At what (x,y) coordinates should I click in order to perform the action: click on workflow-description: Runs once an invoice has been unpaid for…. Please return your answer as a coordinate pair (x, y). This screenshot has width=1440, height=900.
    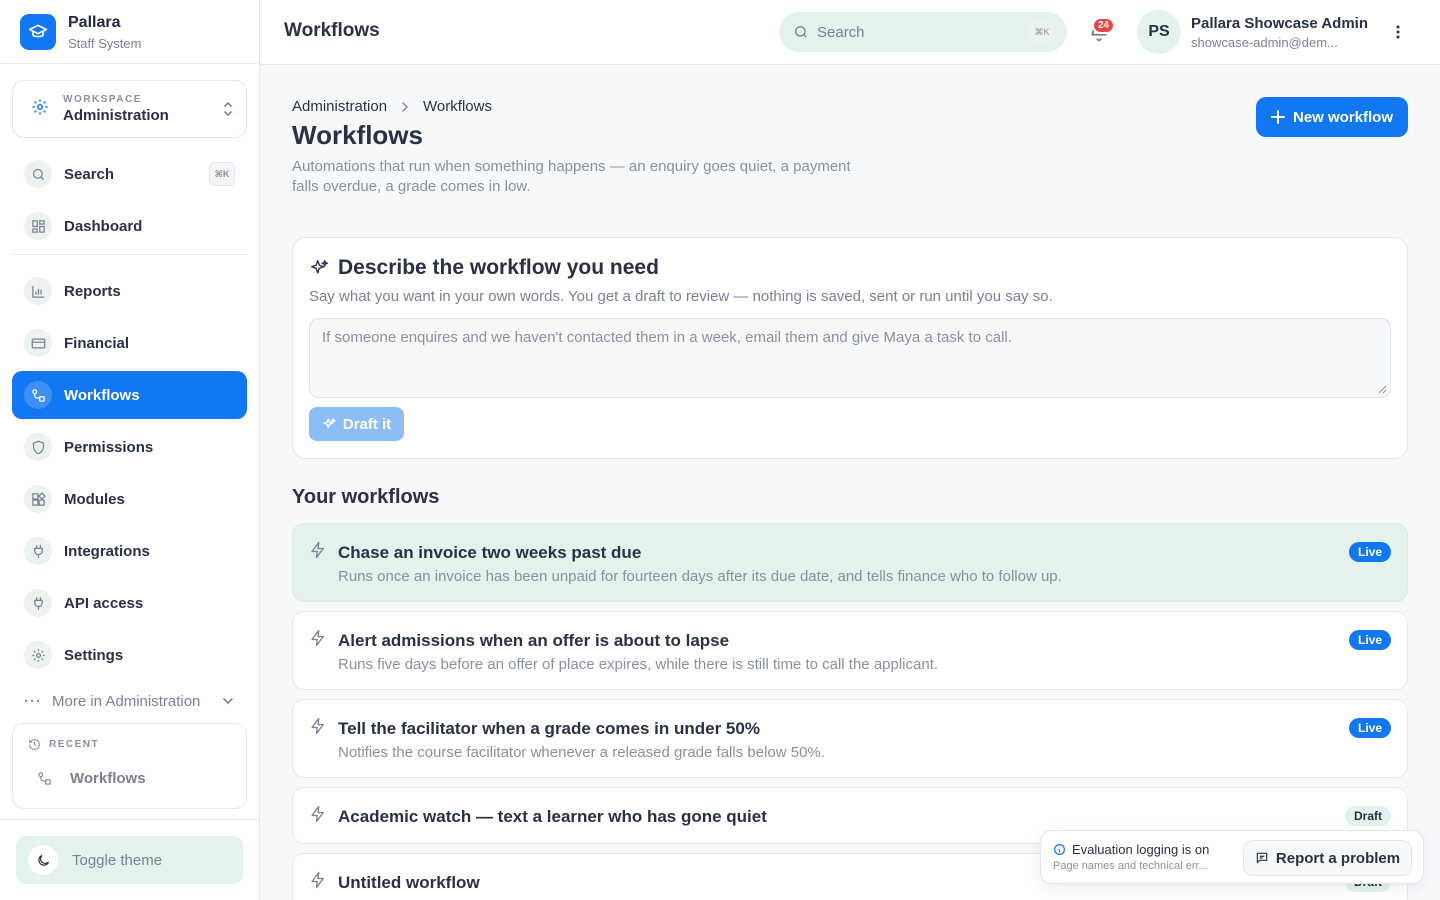
    Looking at the image, I should click on (700, 576).